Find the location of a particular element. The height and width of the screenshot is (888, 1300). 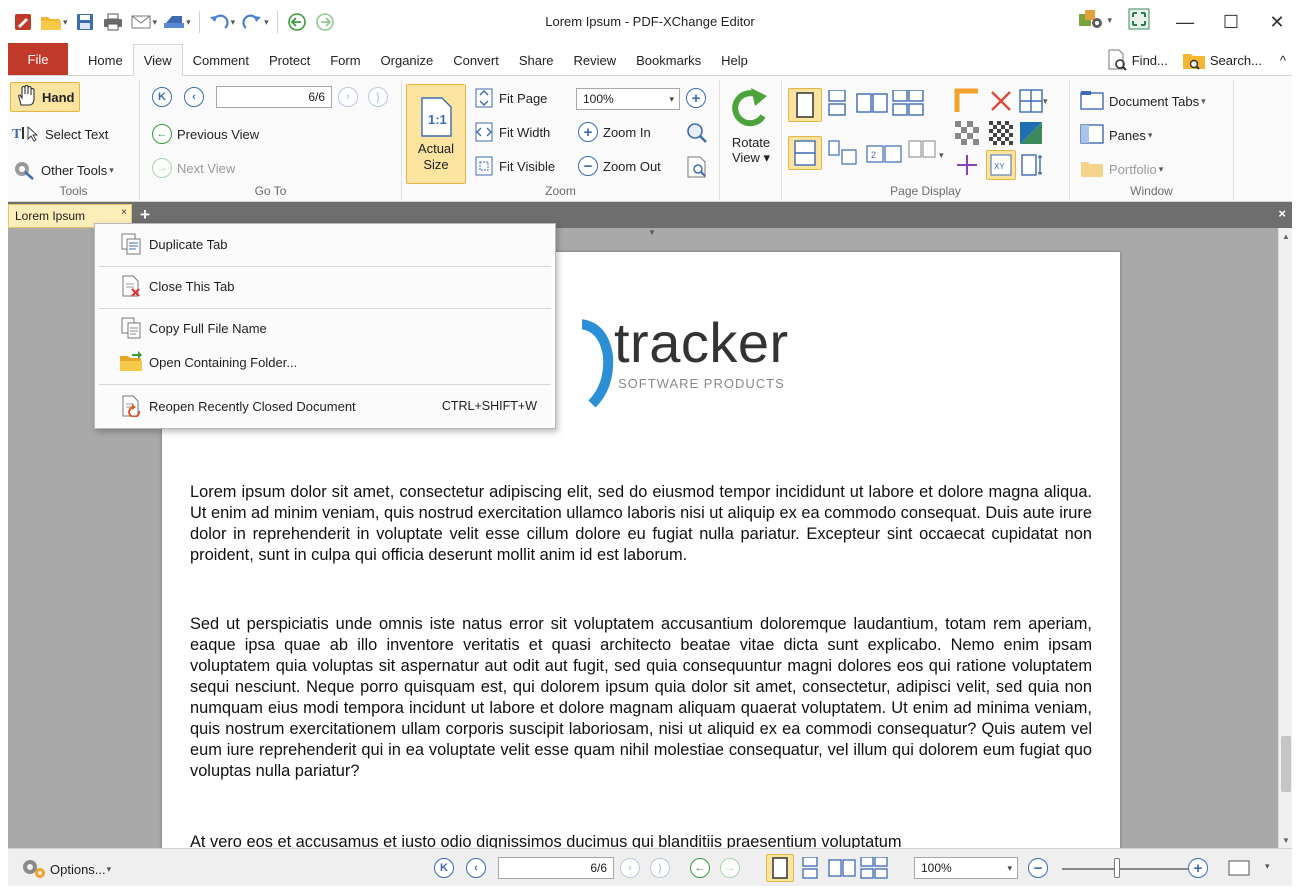

vertical-scrollbar: ▲ ▼ is located at coordinates (1285, 538).